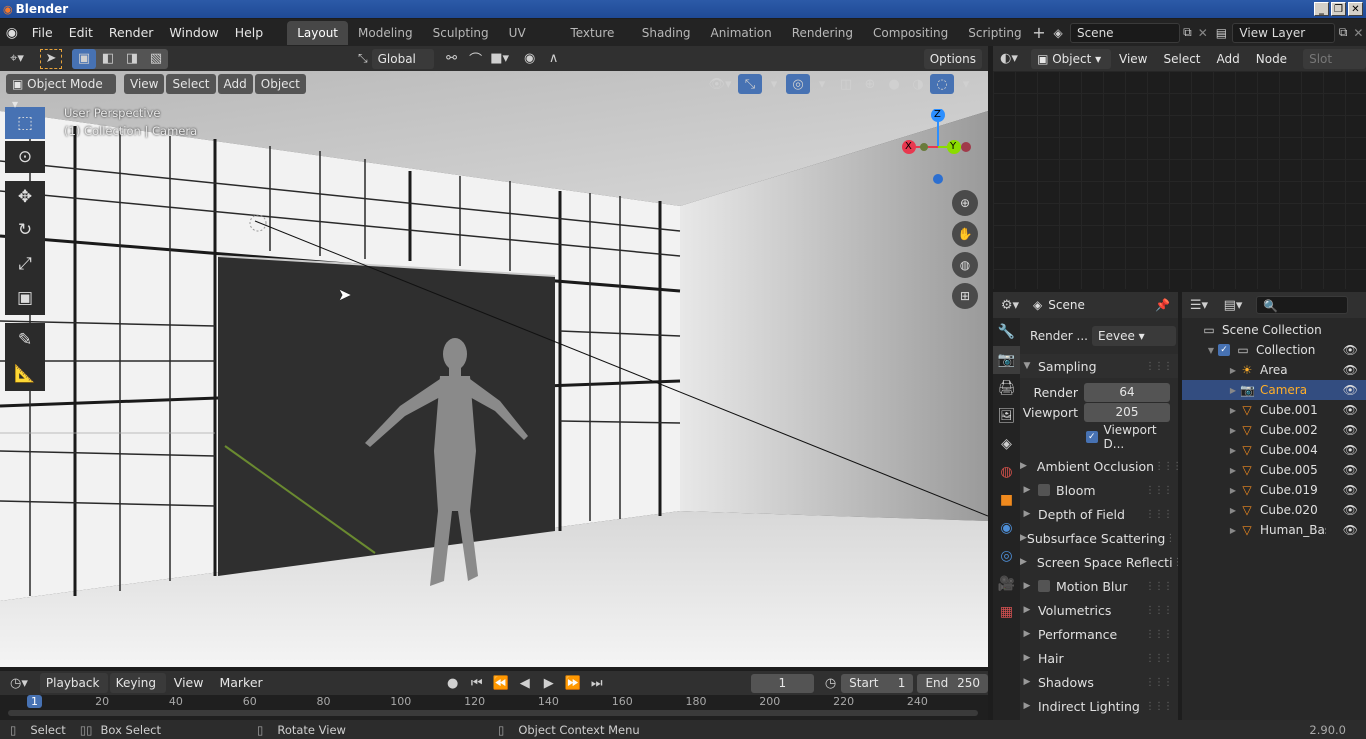 This screenshot has height=739, width=1366. Describe the element at coordinates (573, 683) in the screenshot. I see `next-keyframe-icon: ⏩` at that location.